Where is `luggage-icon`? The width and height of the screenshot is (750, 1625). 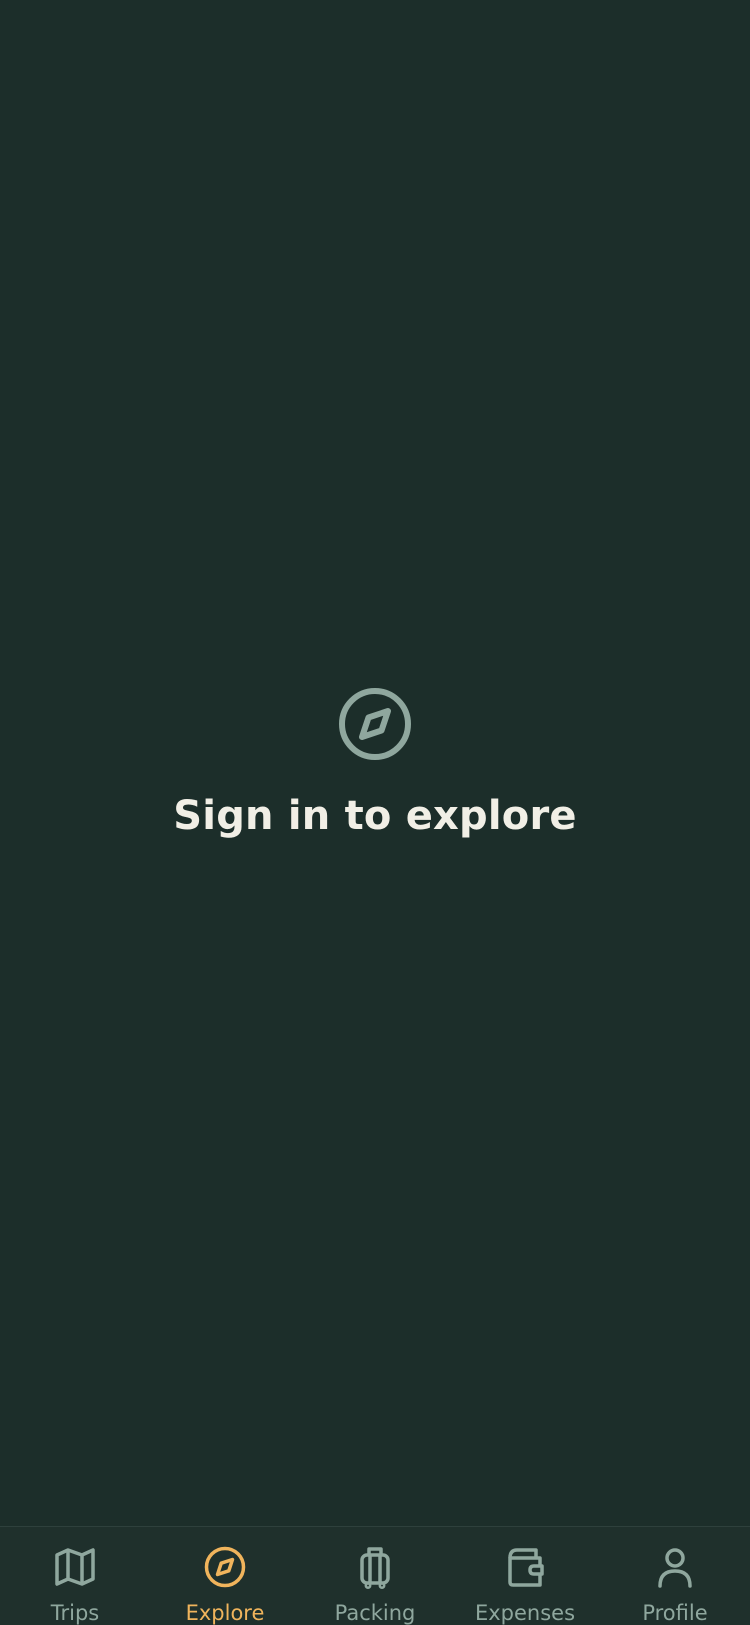
luggage-icon is located at coordinates (375, 1568).